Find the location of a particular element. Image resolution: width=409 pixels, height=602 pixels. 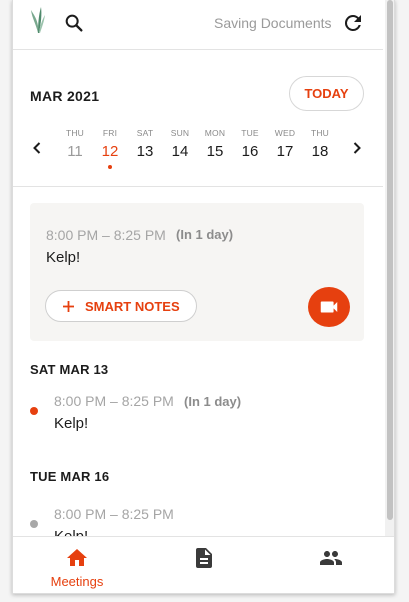

saving-status: Saving Documents is located at coordinates (273, 23).